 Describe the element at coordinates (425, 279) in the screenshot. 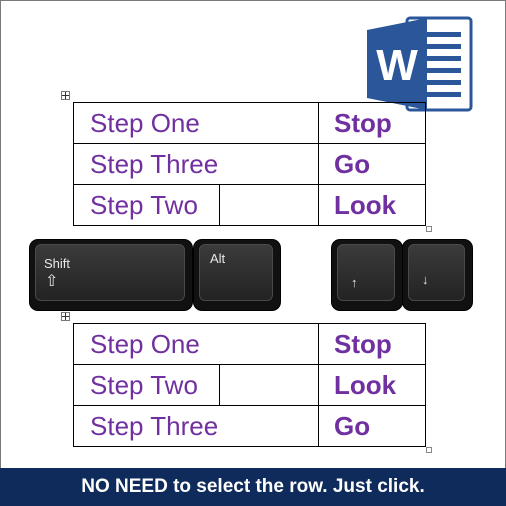

I see `down-arrow-icon: ↓` at that location.